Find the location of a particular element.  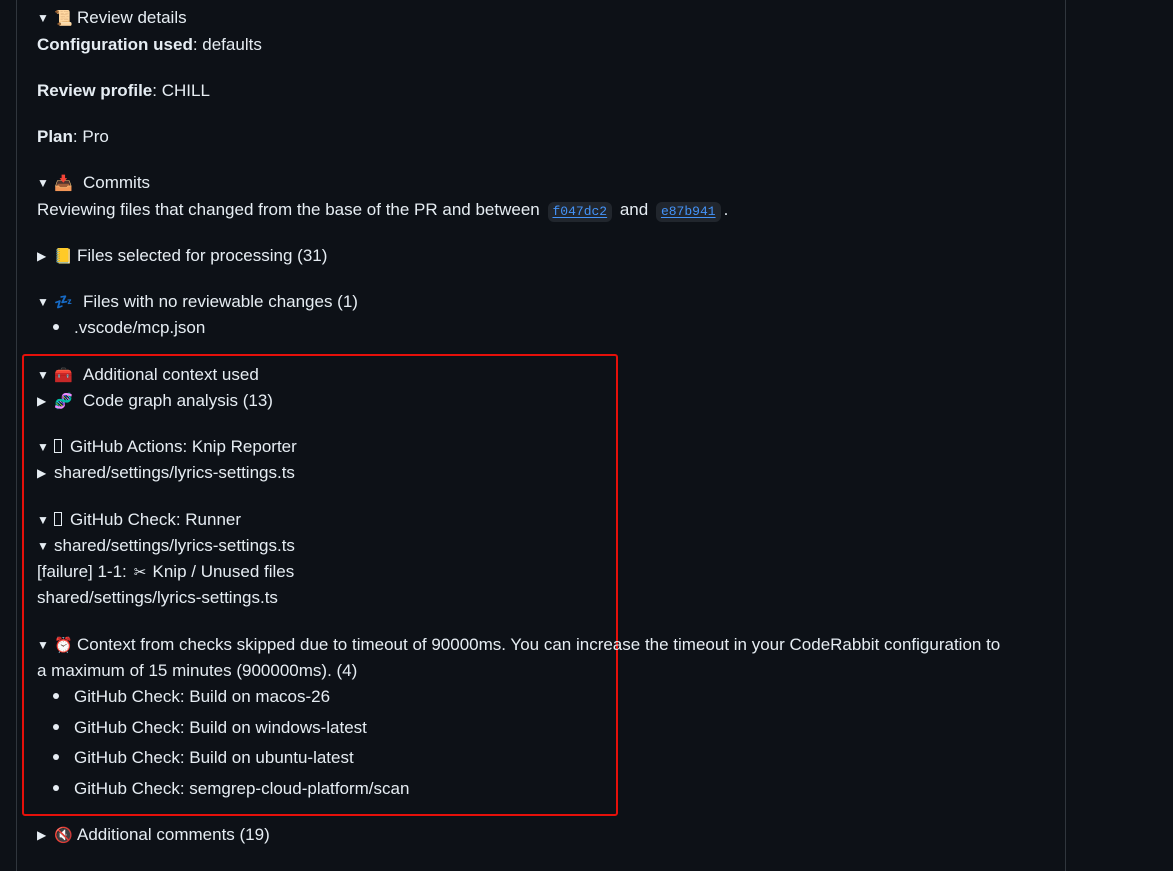

scroll-icon: 📜 is located at coordinates (63, 18).